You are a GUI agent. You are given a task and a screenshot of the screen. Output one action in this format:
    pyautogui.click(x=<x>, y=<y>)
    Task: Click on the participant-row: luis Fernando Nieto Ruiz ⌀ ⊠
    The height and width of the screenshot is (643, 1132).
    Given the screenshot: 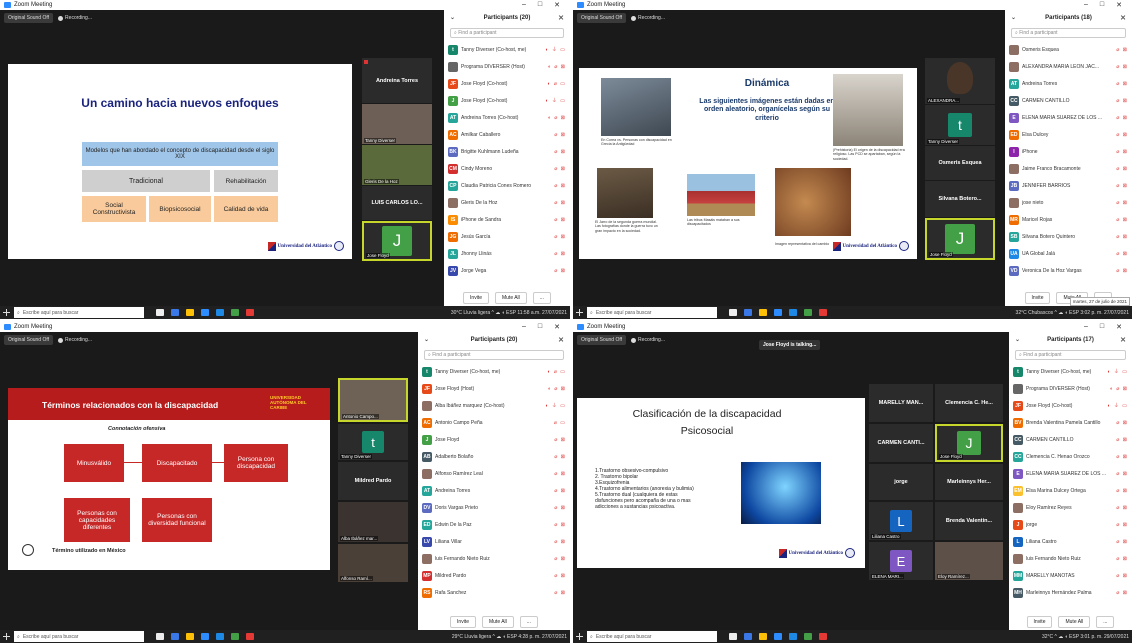 What is the action you would take?
    pyautogui.click(x=1070, y=558)
    